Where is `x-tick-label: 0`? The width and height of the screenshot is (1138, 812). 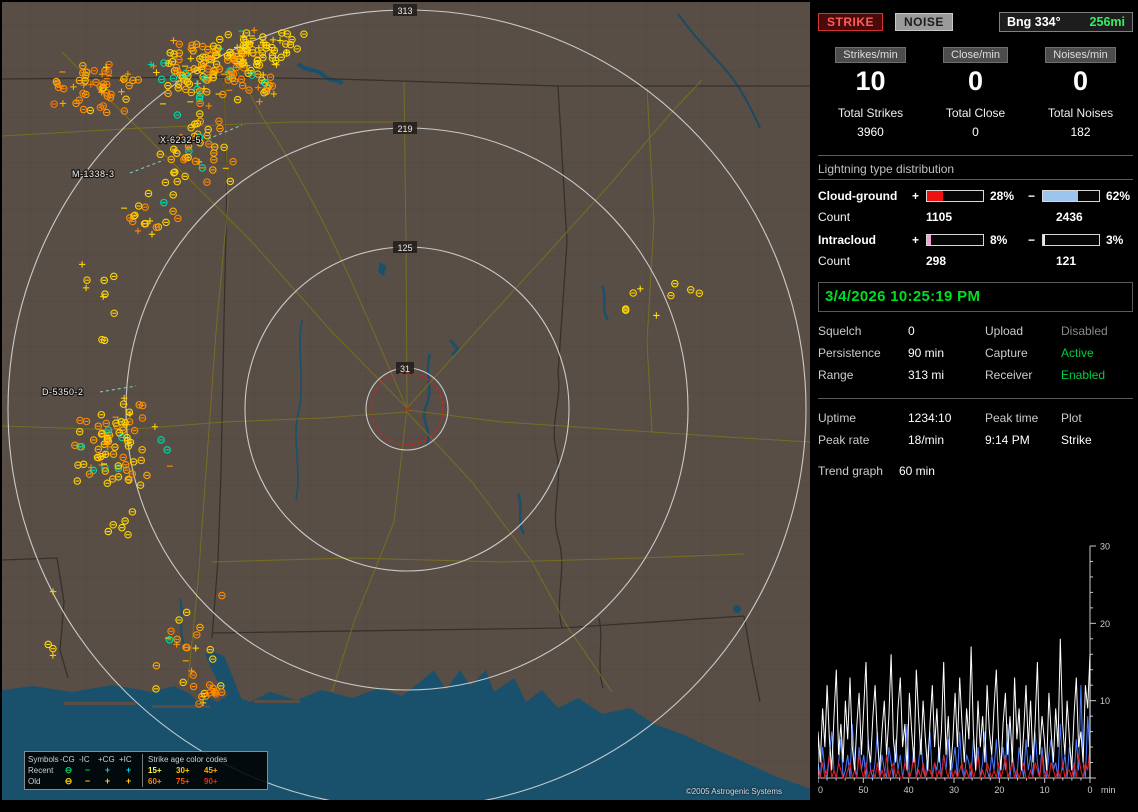
x-tick-label: 0 is located at coordinates (1089, 790).